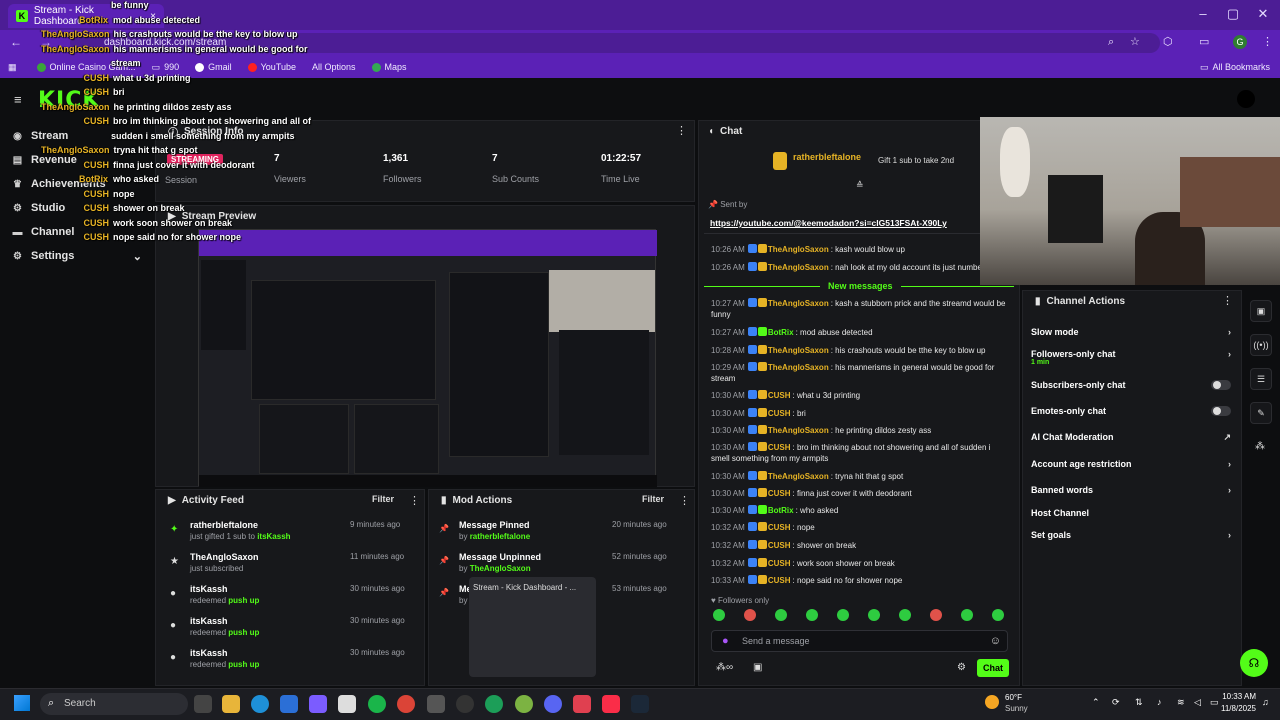 The height and width of the screenshot is (720, 1280). Describe the element at coordinates (1235, 708) in the screenshot. I see `clock-date: 11/8/2025` at that location.